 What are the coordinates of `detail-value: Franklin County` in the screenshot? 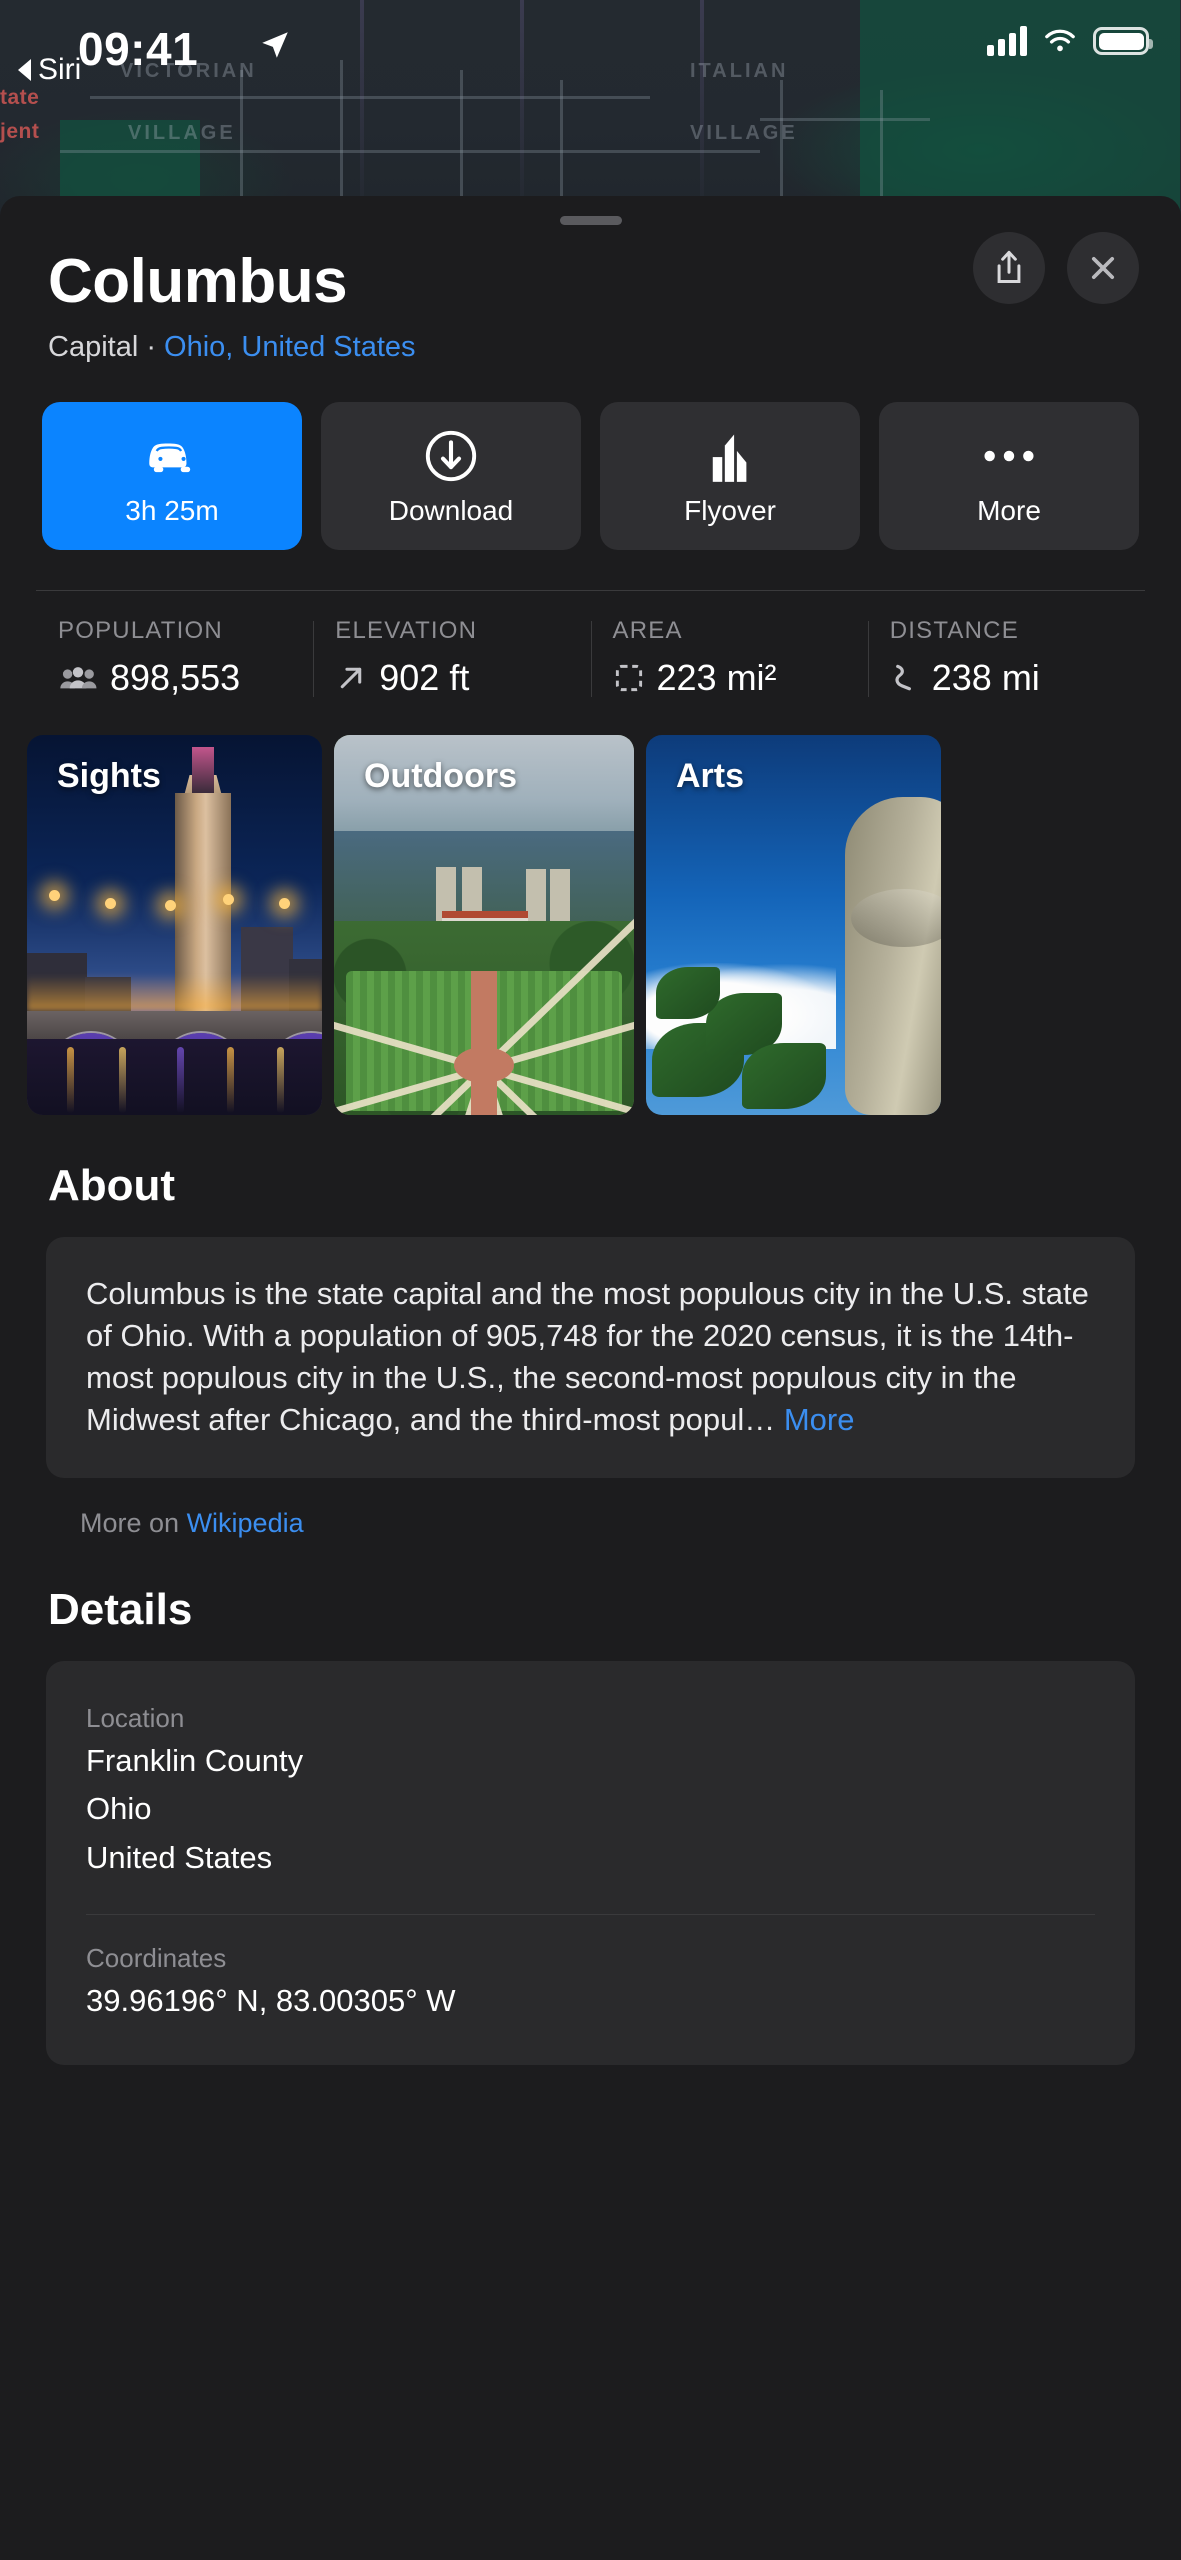 It's located at (195, 1760).